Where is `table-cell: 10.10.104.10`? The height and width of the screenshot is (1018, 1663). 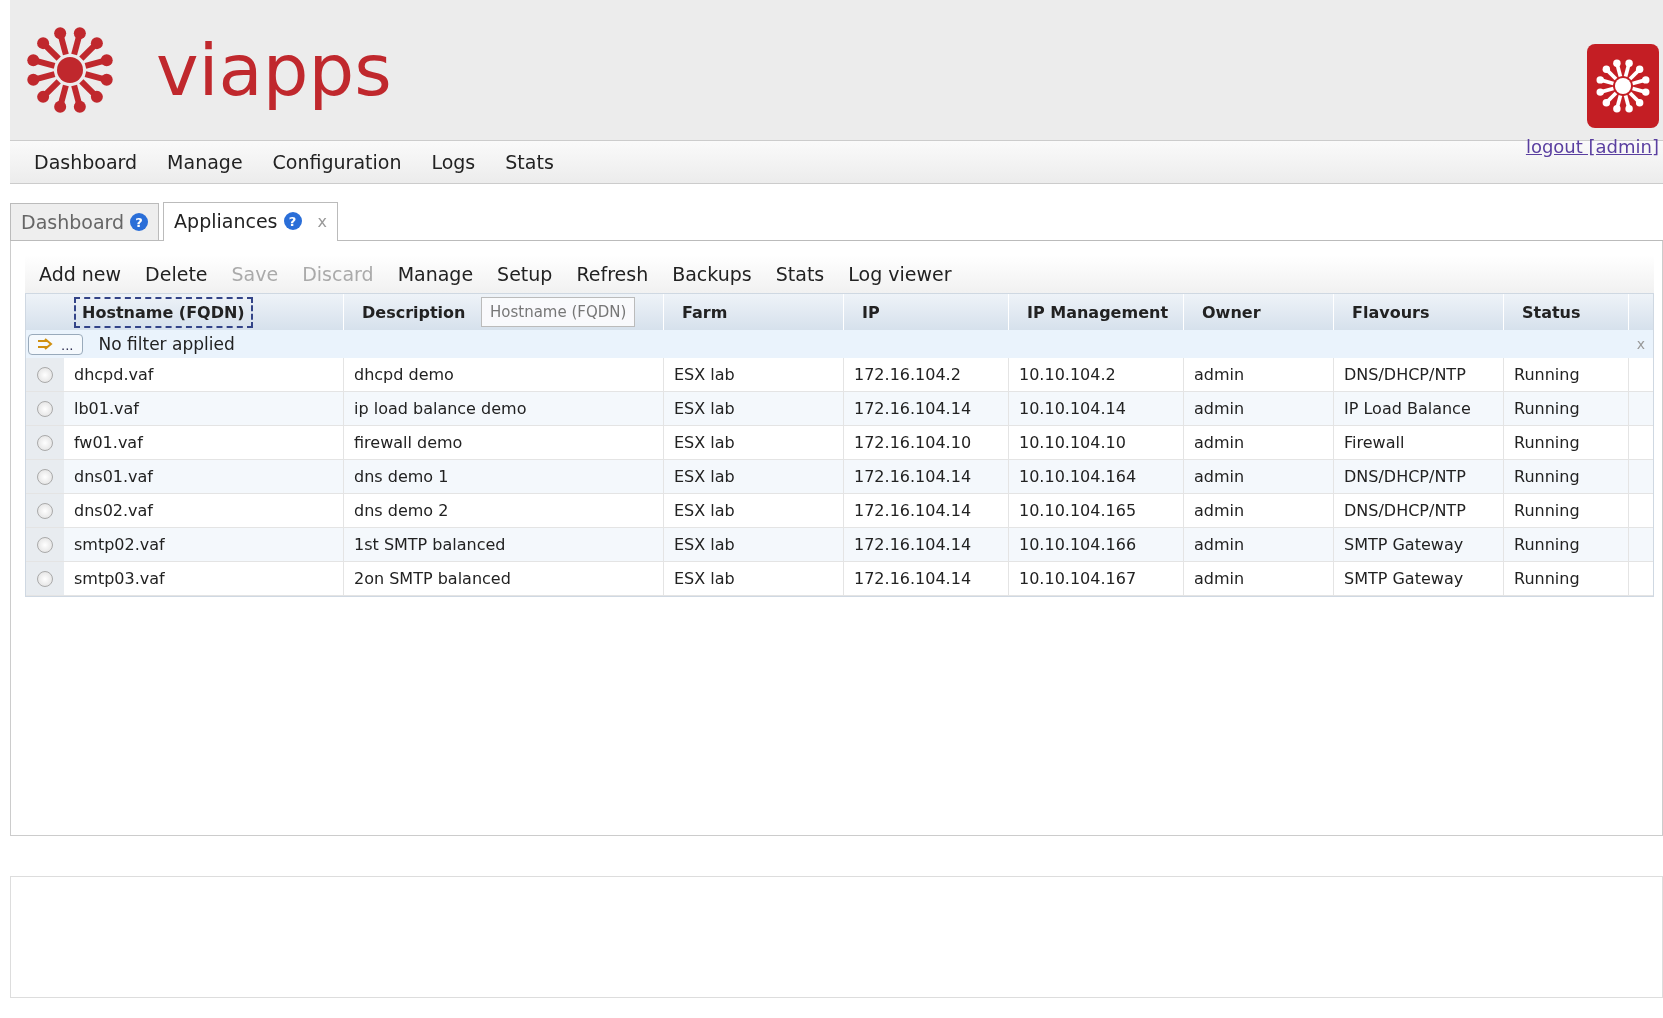
table-cell: 10.10.104.10 is located at coordinates (1096, 442).